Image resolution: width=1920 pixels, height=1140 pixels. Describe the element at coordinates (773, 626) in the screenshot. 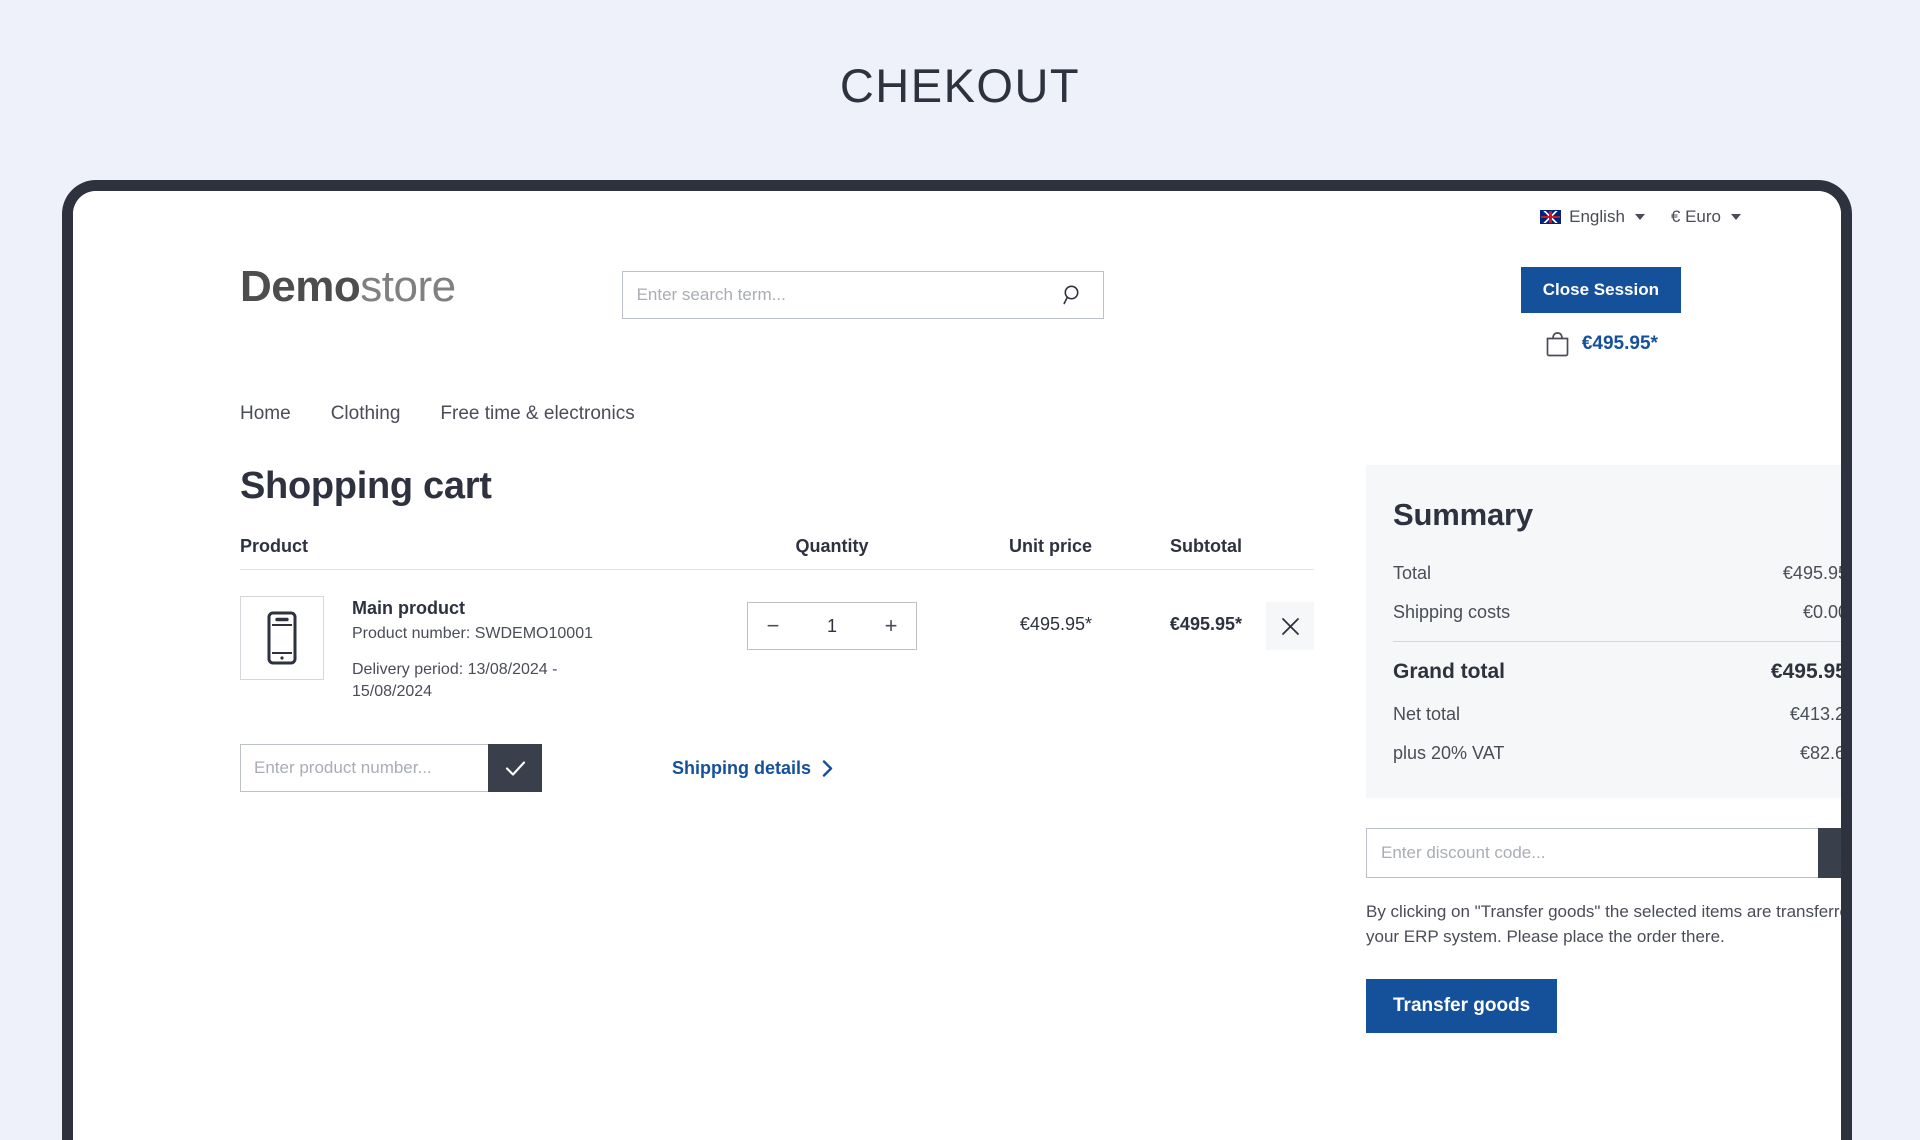

I see `quantity-decrease-button: −` at that location.